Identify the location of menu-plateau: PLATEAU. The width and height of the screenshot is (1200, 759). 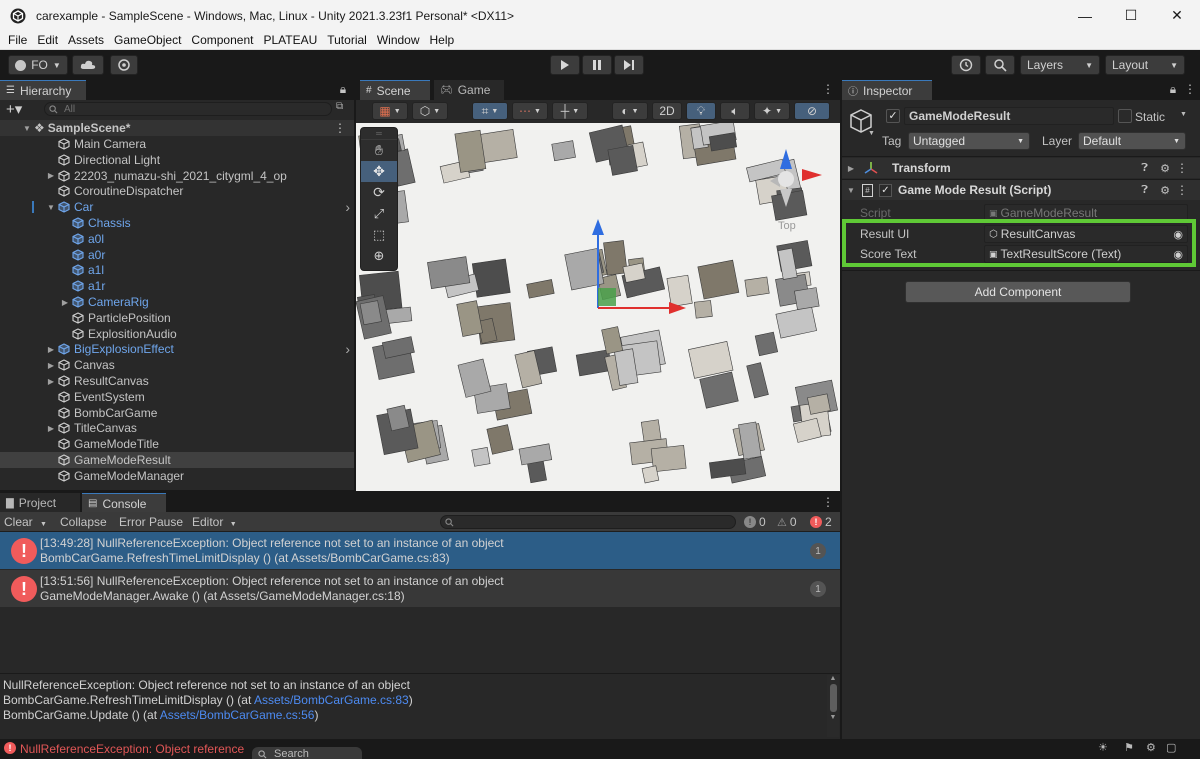
(290, 40).